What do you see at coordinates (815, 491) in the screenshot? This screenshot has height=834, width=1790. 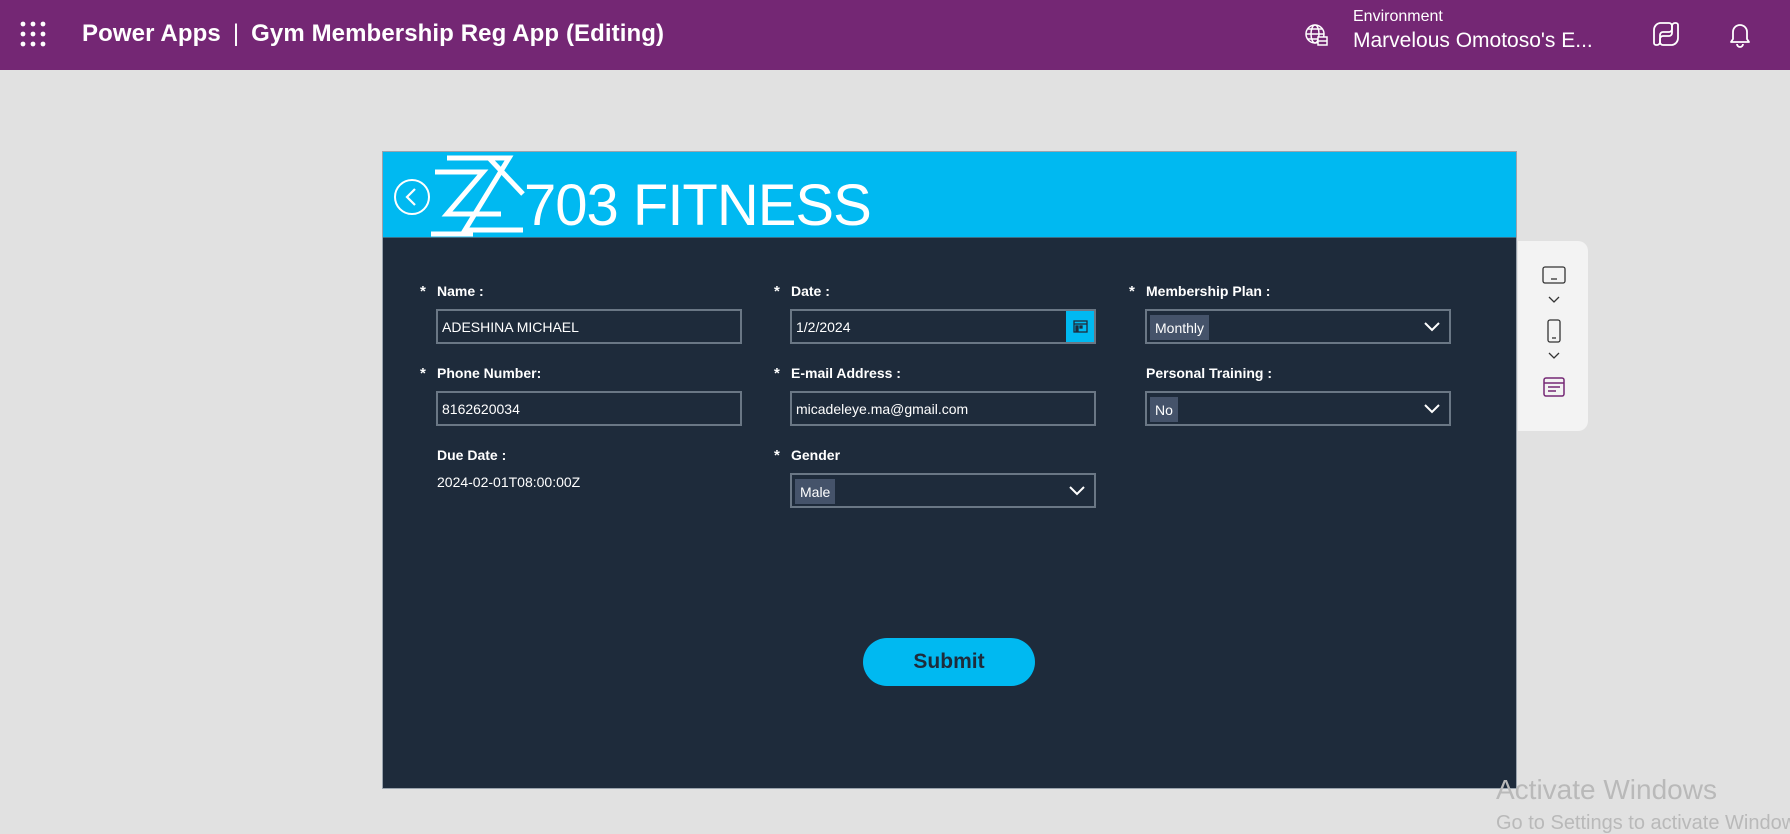 I see `gender-selected: Male` at bounding box center [815, 491].